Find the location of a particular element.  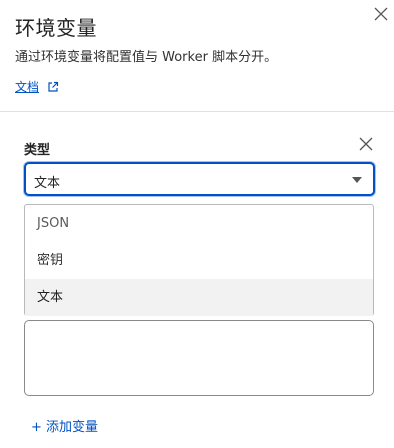

caret-down-icon is located at coordinates (357, 180).